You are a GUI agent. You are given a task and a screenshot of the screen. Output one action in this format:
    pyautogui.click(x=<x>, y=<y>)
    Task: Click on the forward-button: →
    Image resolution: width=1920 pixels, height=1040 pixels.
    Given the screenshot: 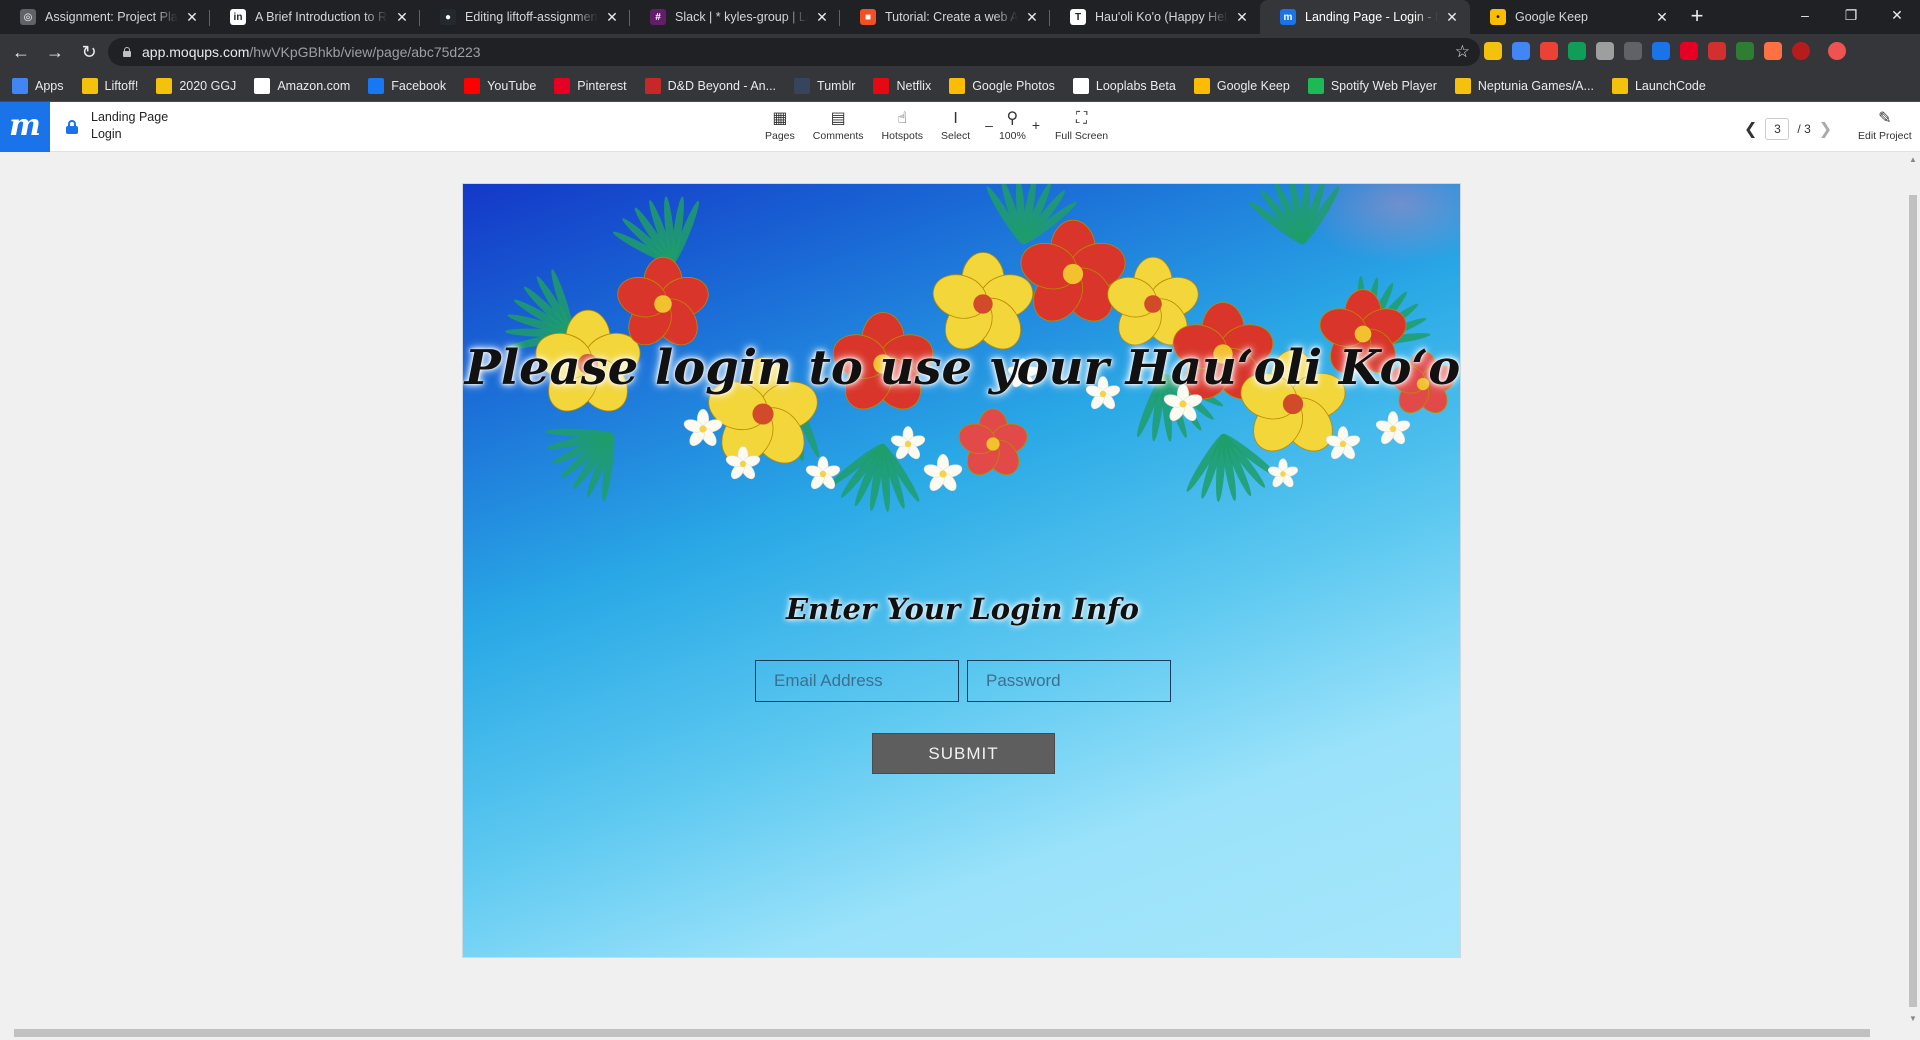 What is the action you would take?
    pyautogui.click(x=55, y=52)
    